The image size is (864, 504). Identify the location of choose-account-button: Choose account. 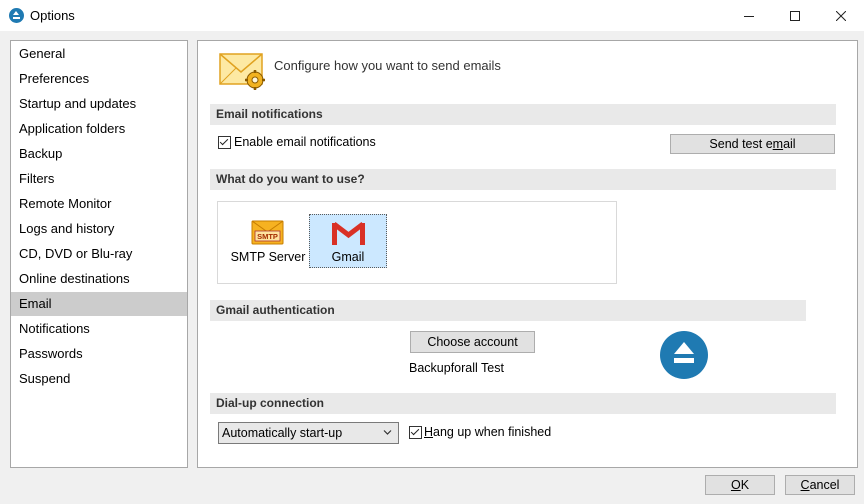
(472, 342).